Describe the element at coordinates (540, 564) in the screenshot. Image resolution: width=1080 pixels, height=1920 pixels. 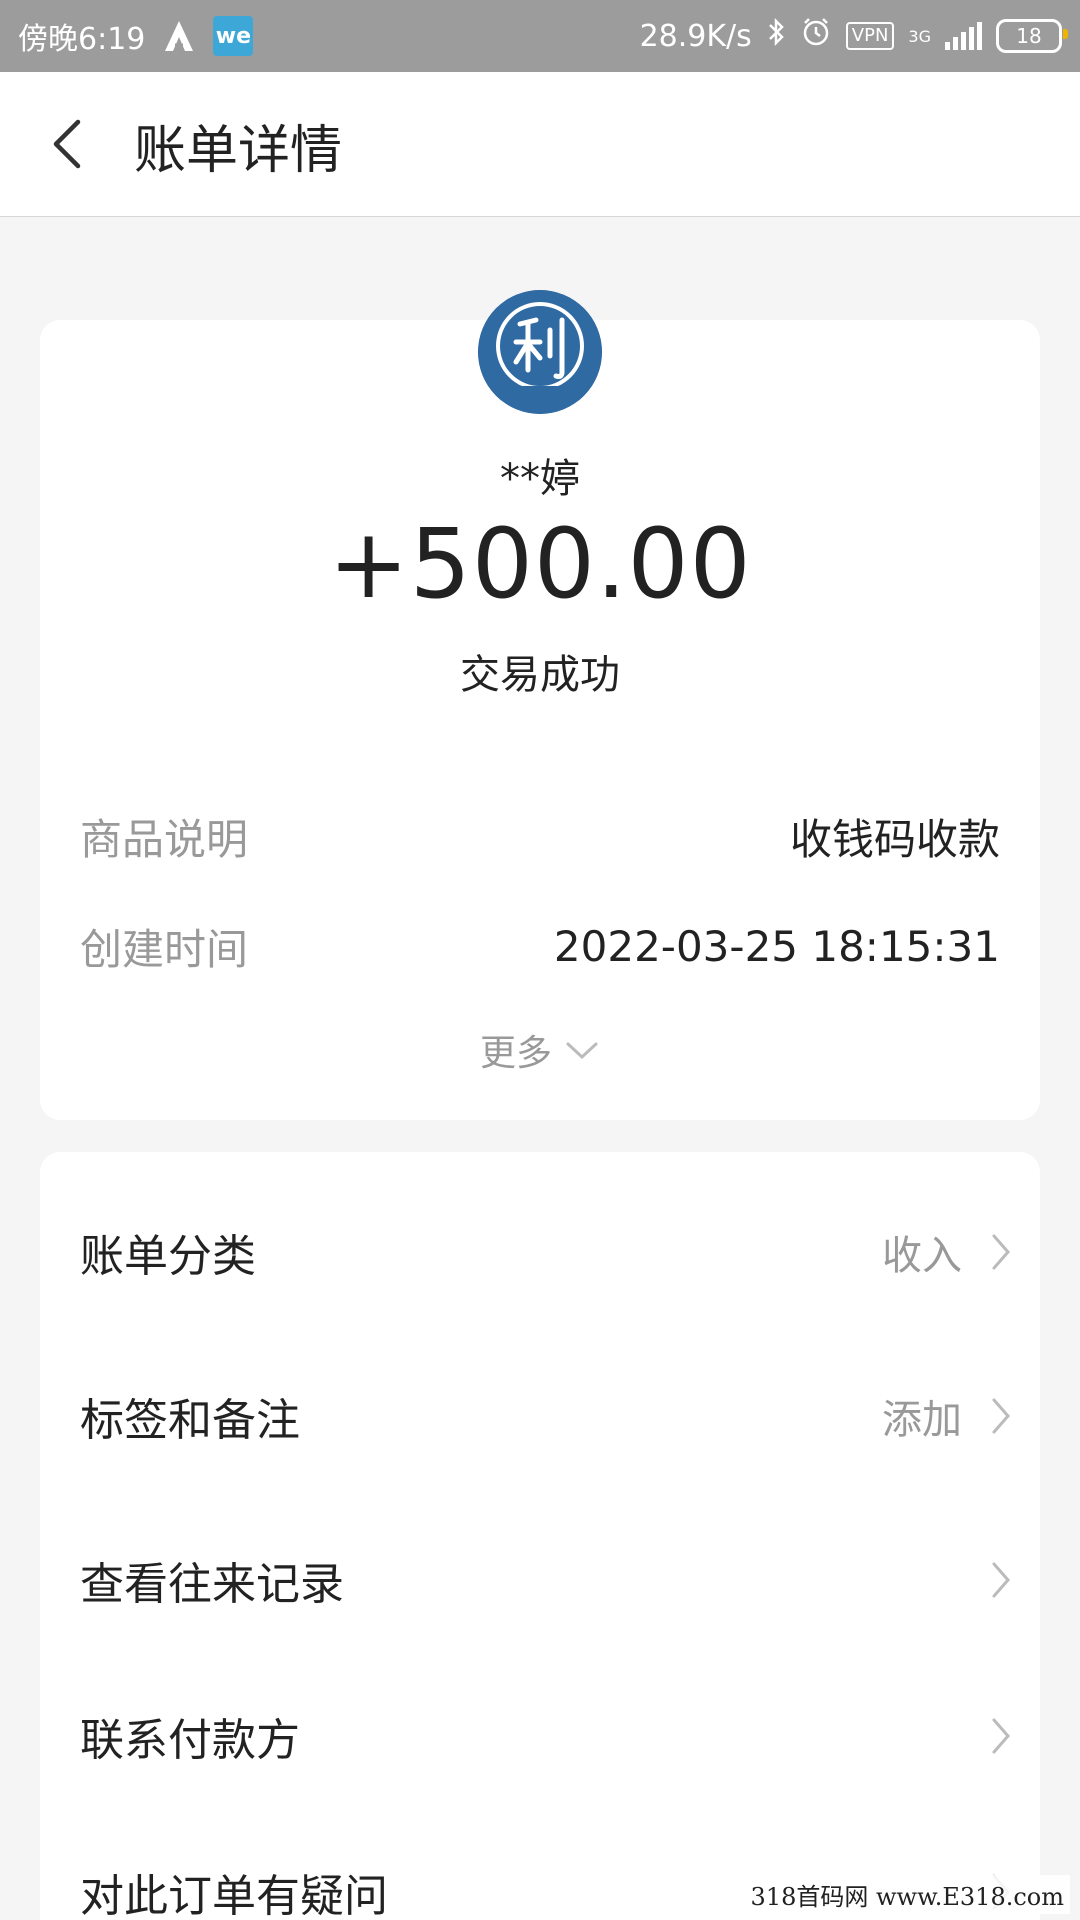
I see `transaction-amount: +500.00` at that location.